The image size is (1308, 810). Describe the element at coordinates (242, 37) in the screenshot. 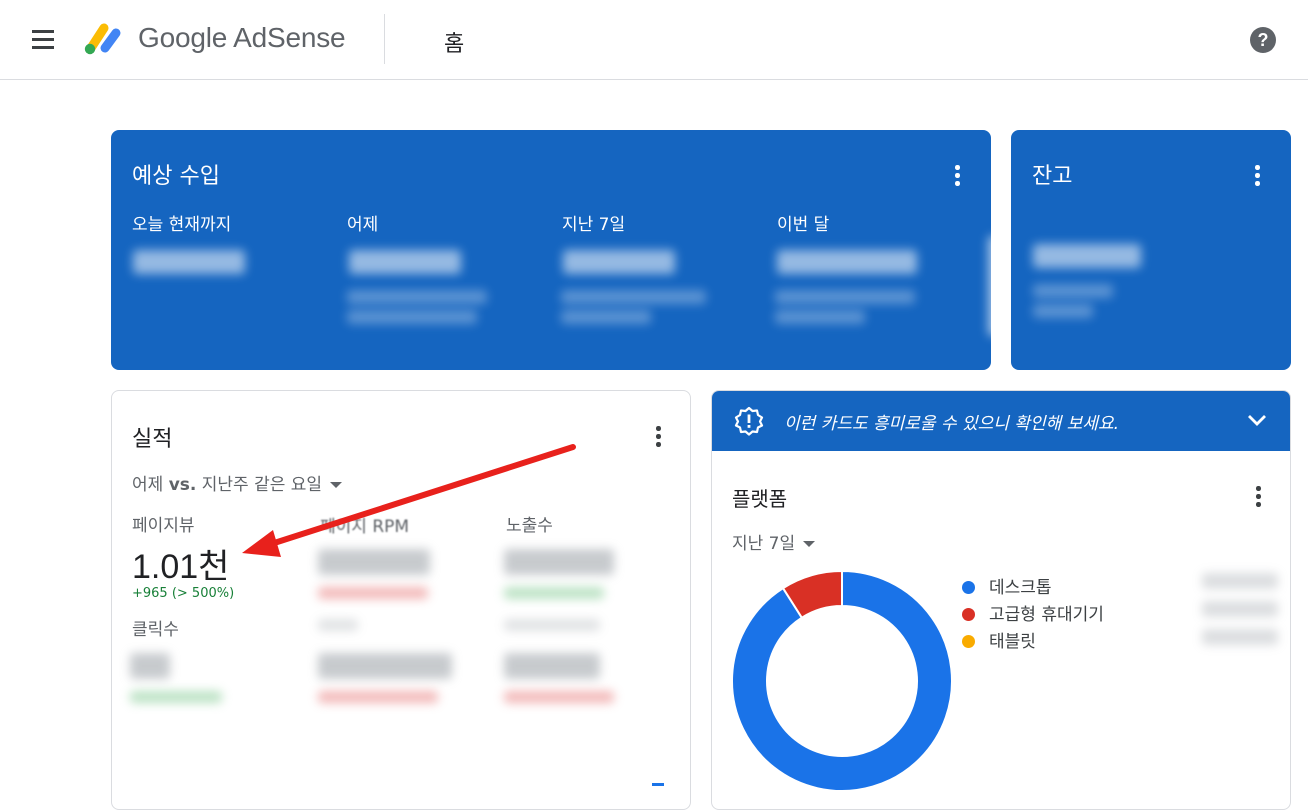

I see `brand-name: Google AdSense` at that location.